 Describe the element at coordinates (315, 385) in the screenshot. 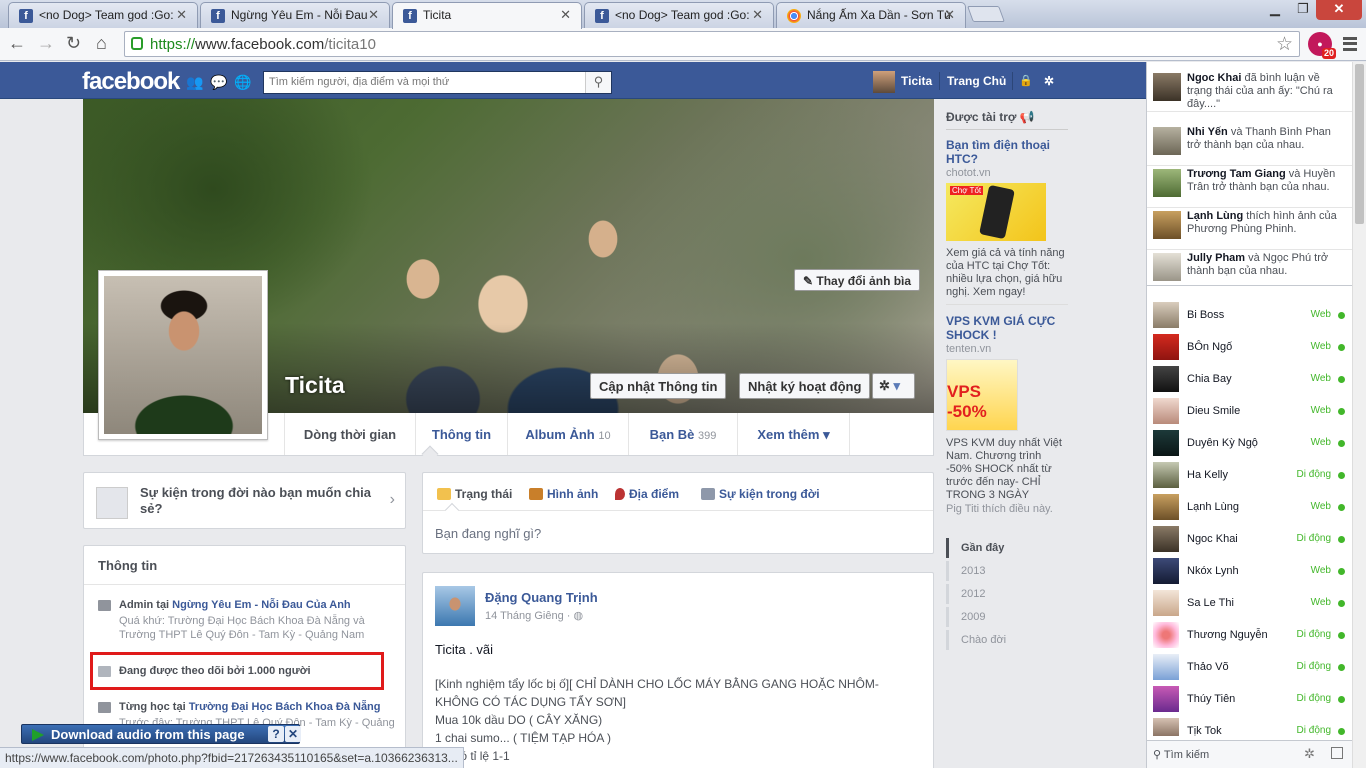

I see `profile-name: Ticita` at that location.